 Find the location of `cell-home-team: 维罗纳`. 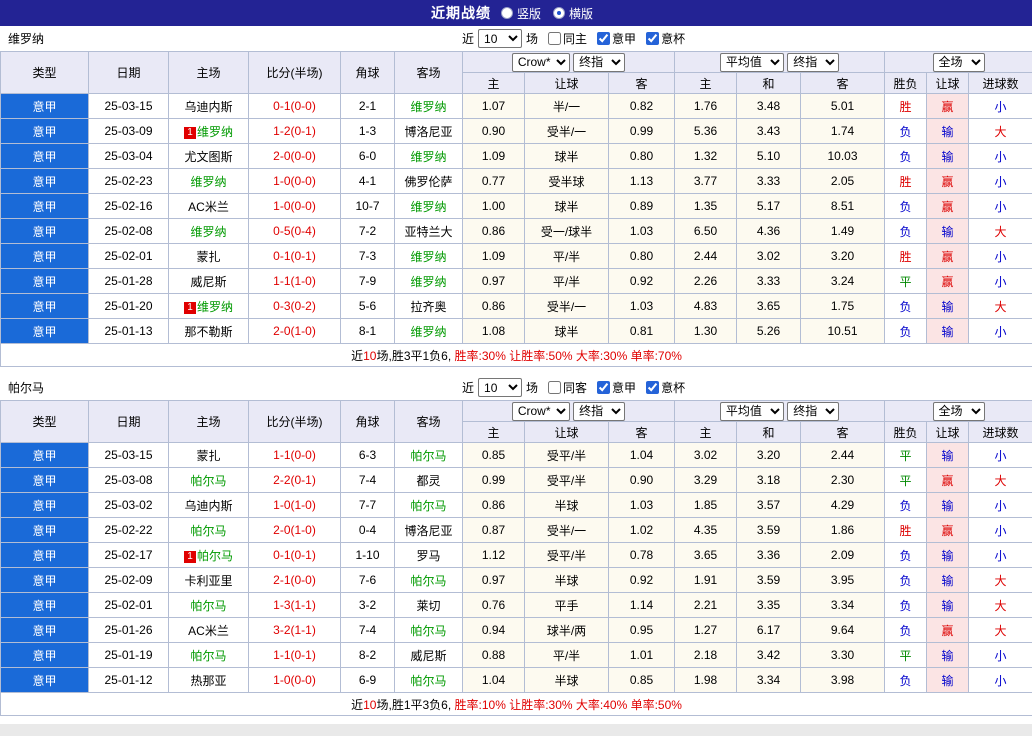

cell-home-team: 维罗纳 is located at coordinates (209, 231).